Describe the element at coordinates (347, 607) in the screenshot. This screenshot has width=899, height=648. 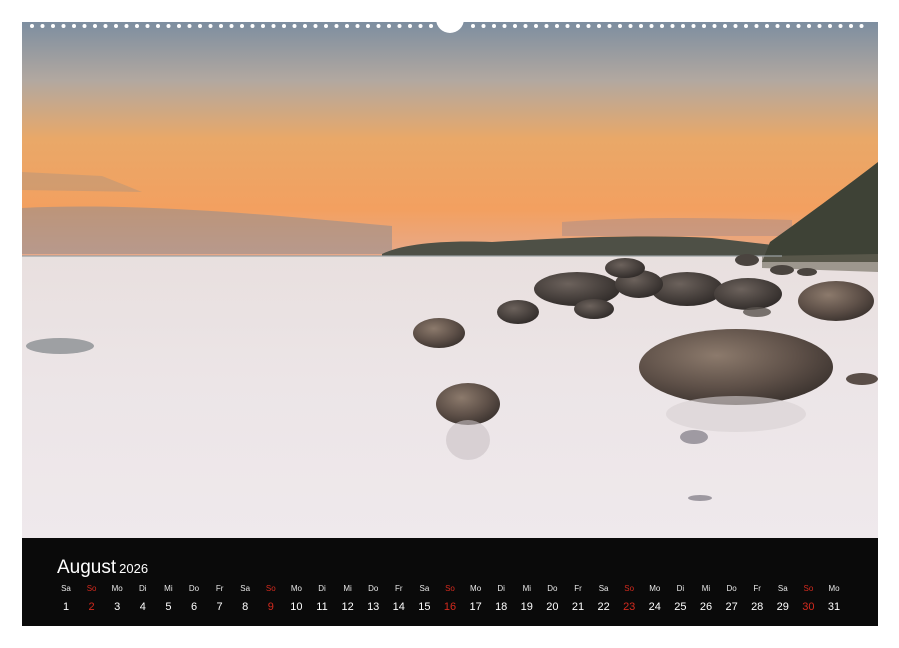
I see `day-number: 12` at that location.